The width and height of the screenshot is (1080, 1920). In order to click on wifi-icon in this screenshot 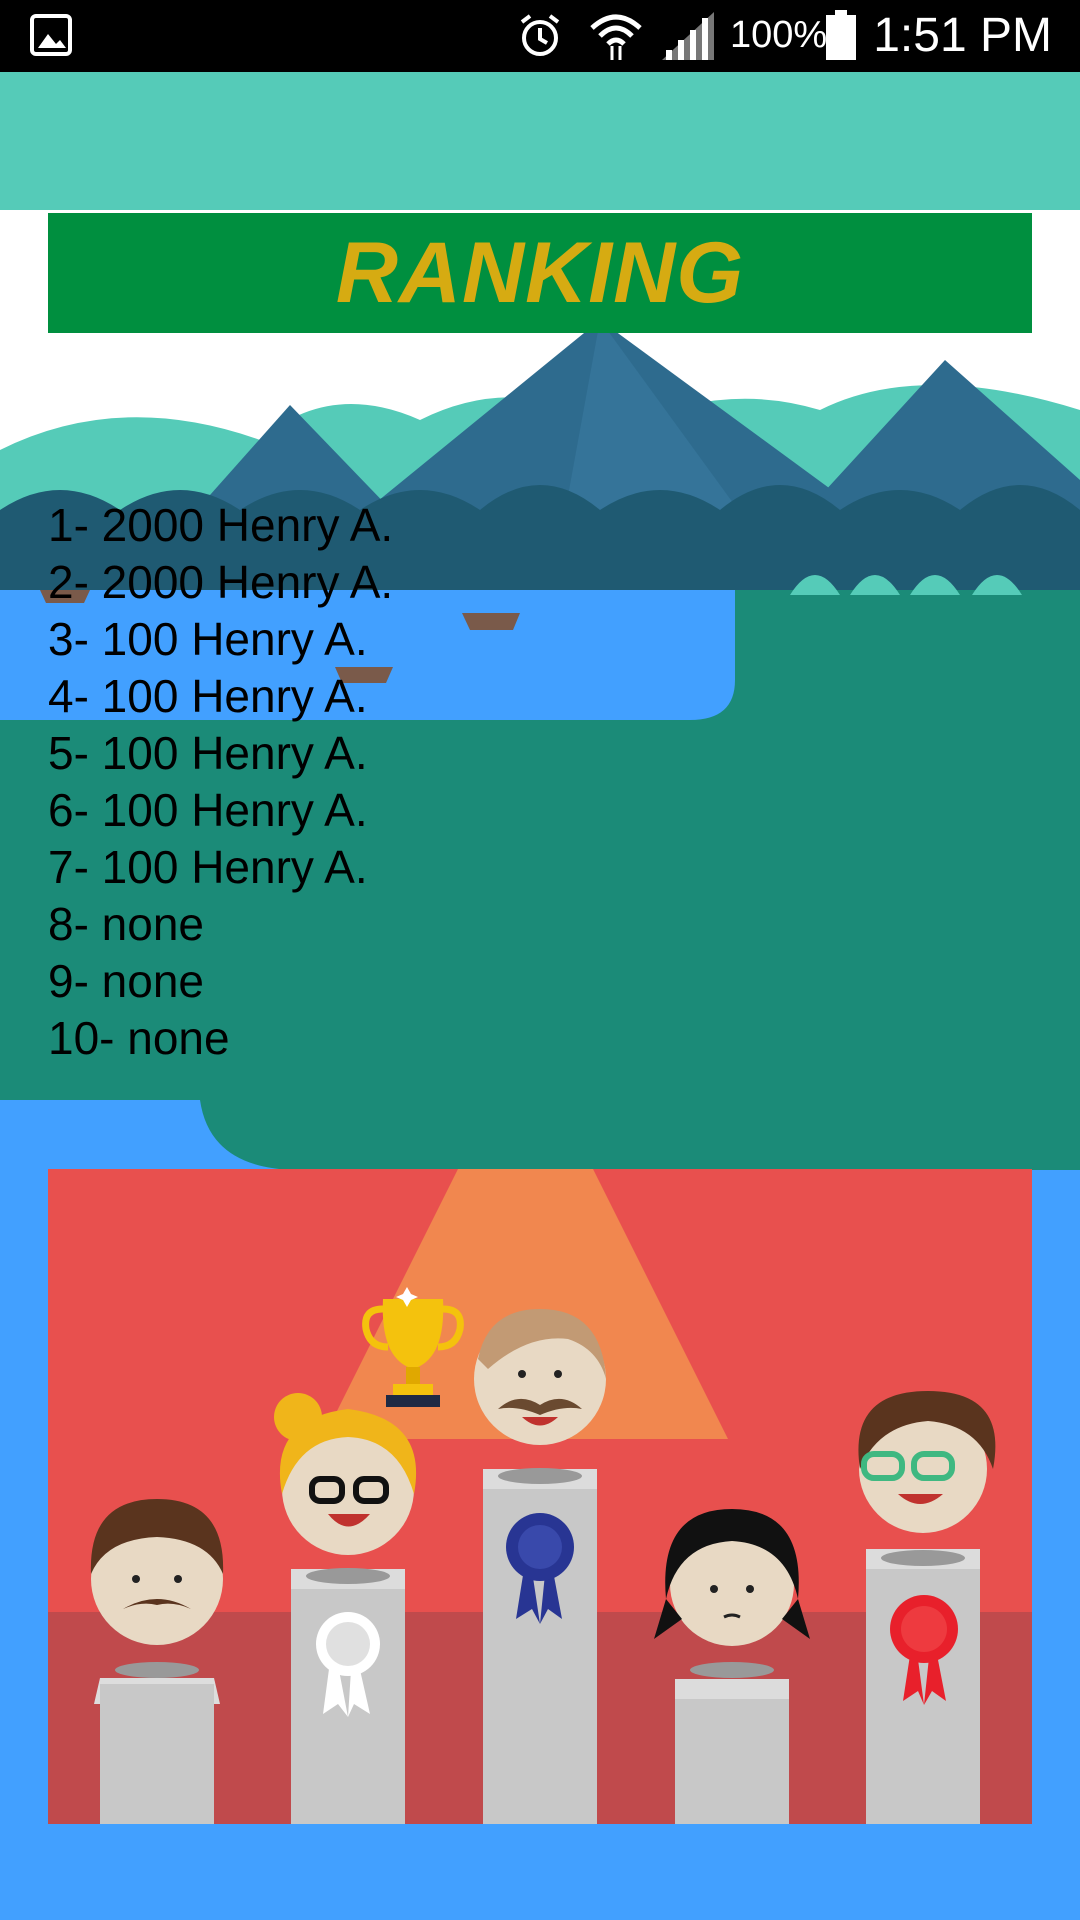, I will do `click(616, 37)`.